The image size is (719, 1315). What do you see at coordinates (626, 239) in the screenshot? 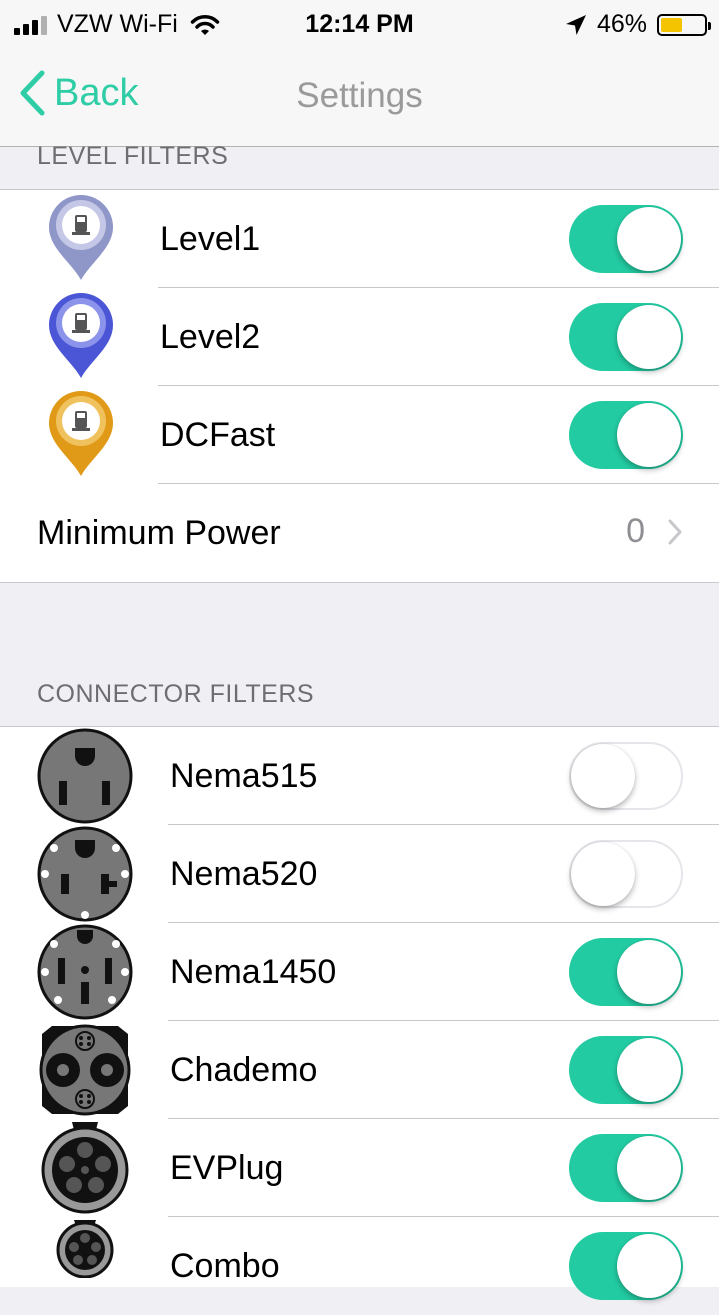
I see `level1-toggle` at bounding box center [626, 239].